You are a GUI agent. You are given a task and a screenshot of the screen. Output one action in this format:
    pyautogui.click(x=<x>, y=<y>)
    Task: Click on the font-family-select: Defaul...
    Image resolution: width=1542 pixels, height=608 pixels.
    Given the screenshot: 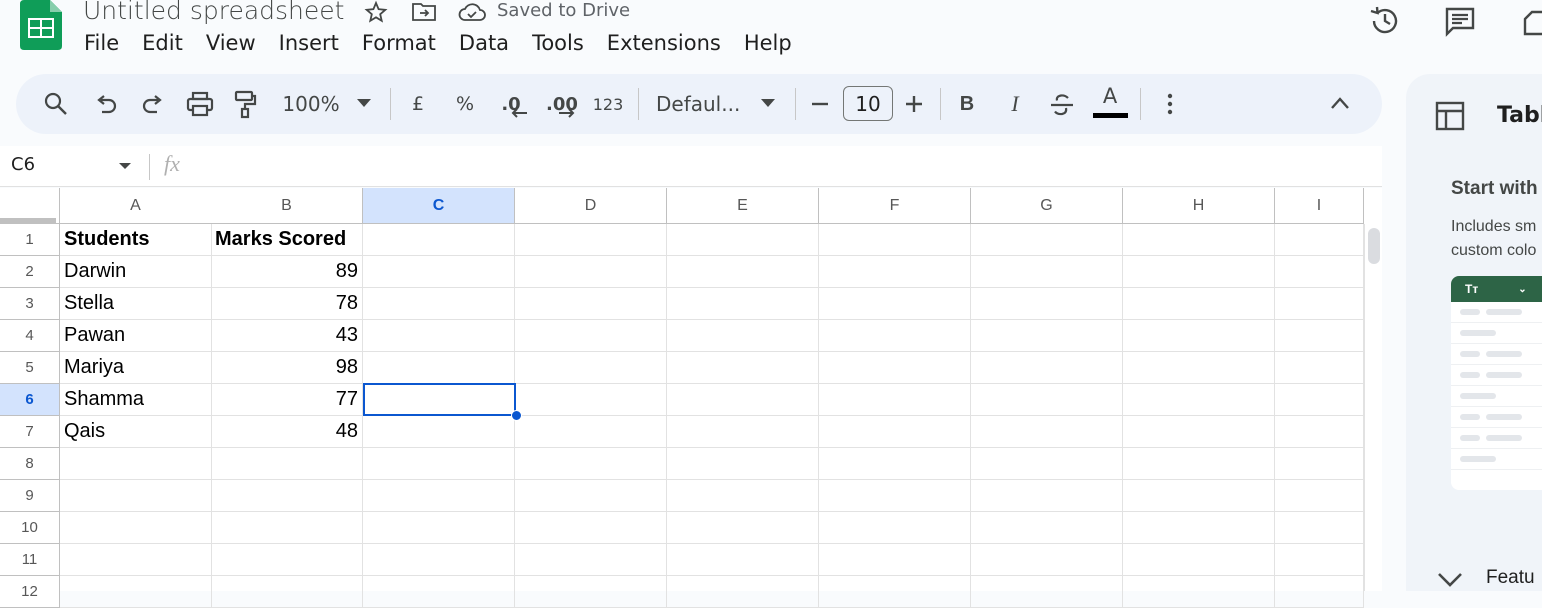 What is the action you would take?
    pyautogui.click(x=701, y=104)
    